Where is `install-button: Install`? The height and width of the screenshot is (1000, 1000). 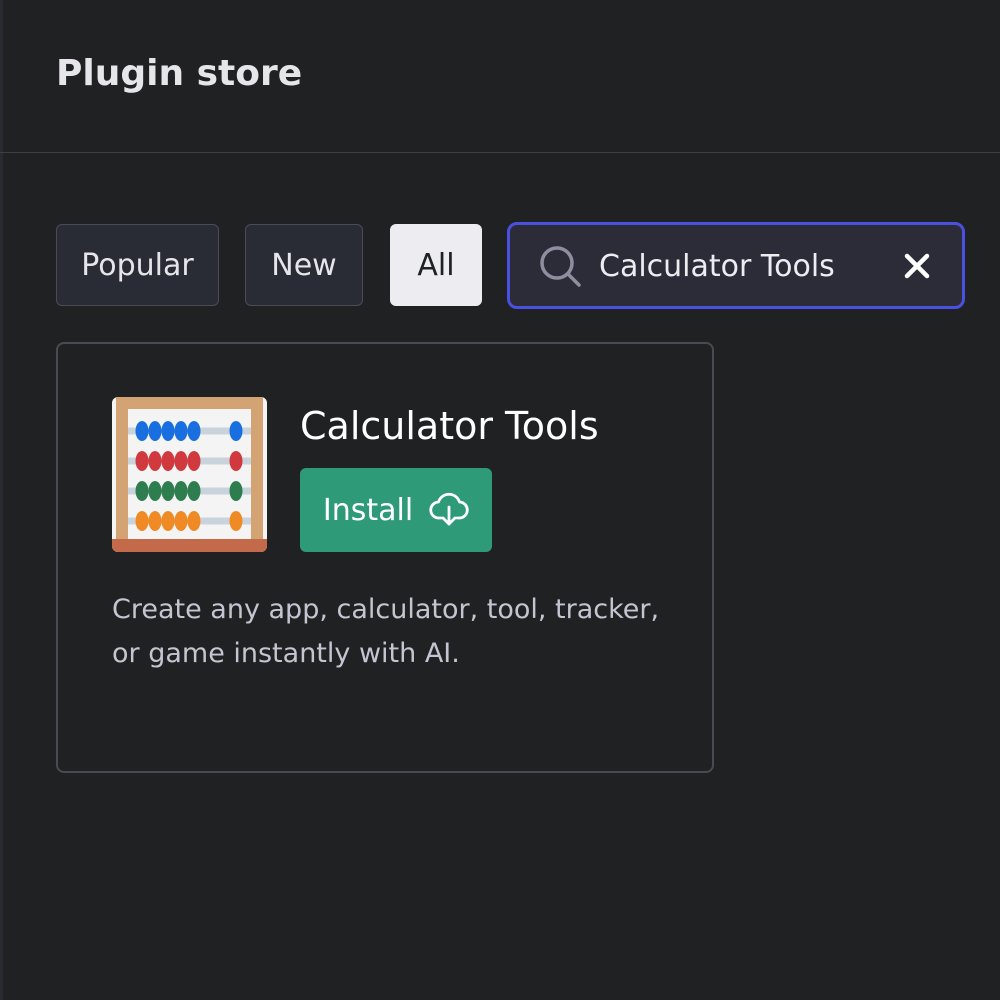
install-button: Install is located at coordinates (396, 510).